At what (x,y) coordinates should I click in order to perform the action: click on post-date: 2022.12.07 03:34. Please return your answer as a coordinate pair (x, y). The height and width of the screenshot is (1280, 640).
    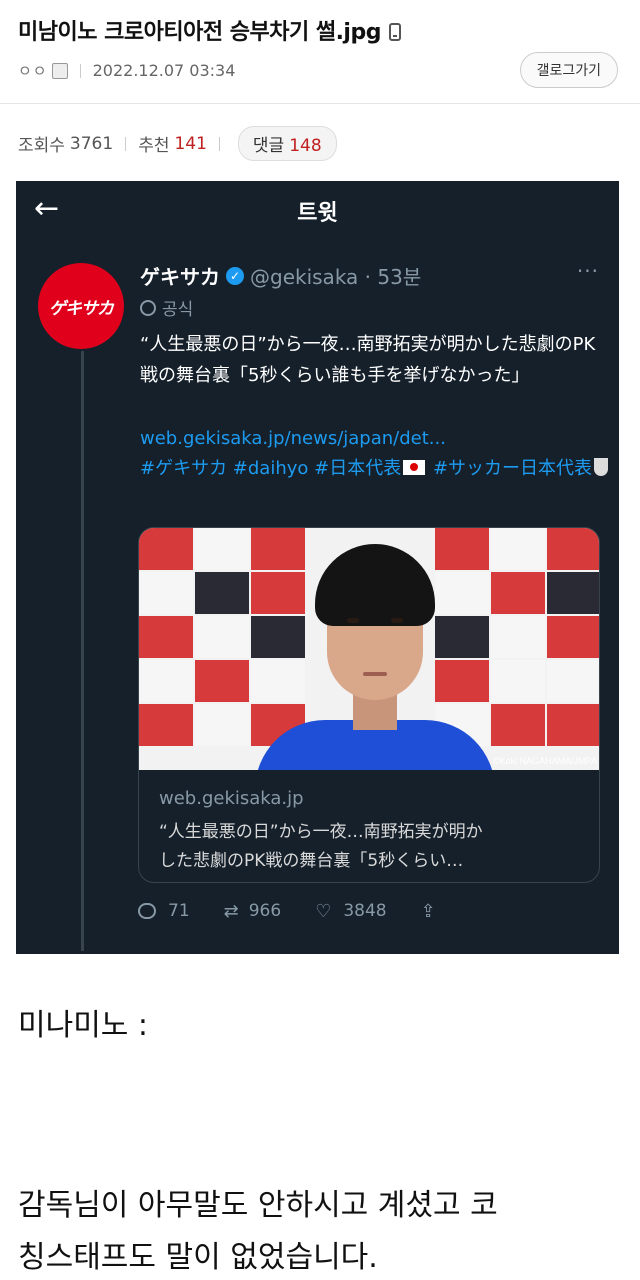
    Looking at the image, I should click on (164, 70).